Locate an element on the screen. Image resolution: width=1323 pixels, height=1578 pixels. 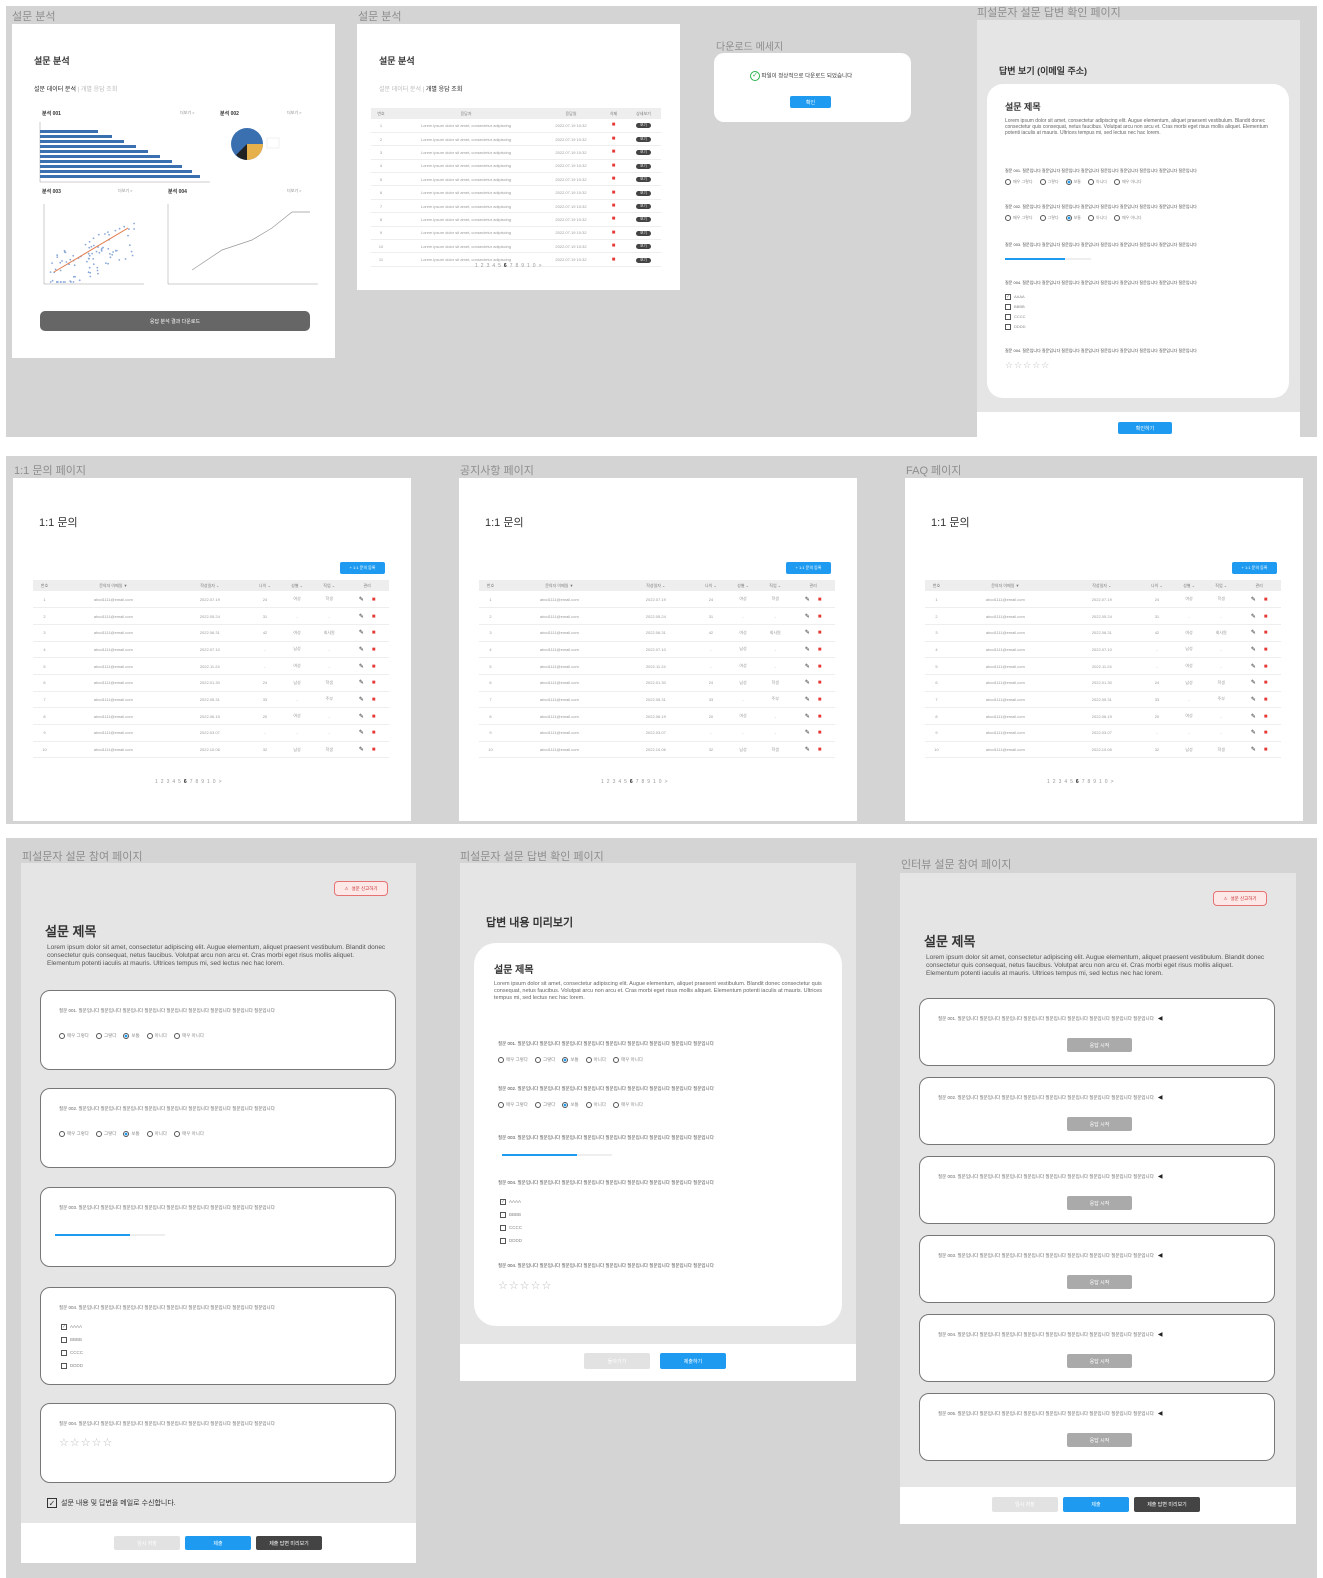
download-result-button: 응답 분석 결과 다운로드 is located at coordinates (175, 321).